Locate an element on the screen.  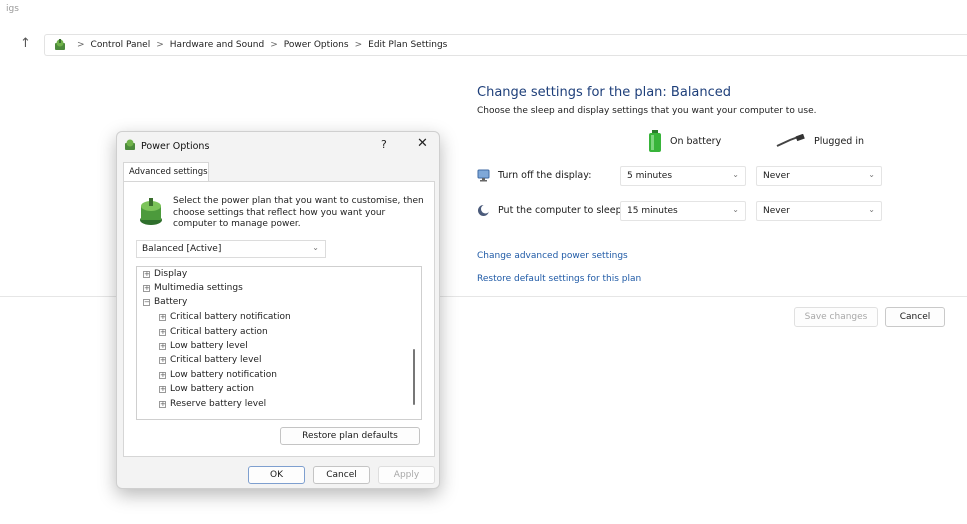
control-panel-icon is located at coordinates (60, 44).